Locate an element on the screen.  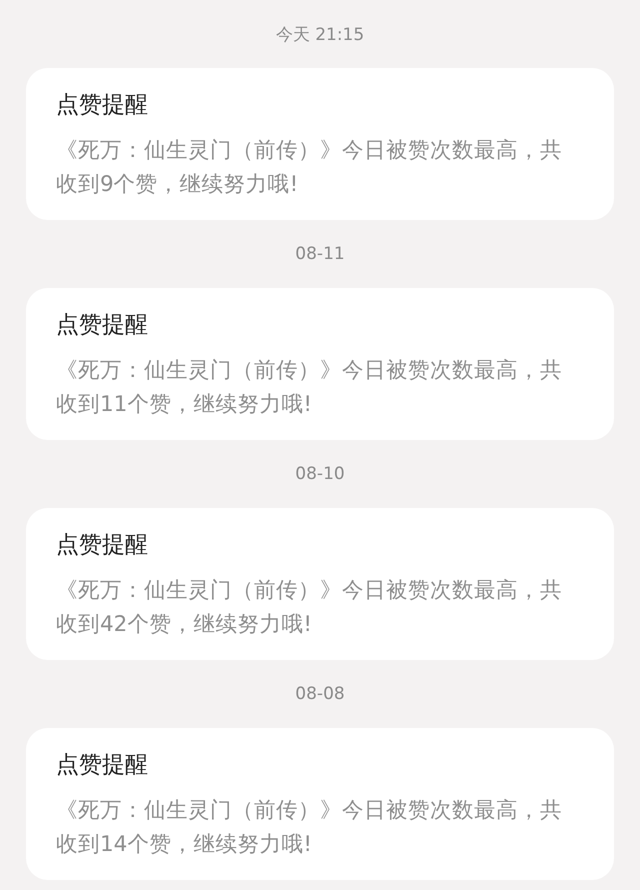
notification-message: 《死万：仙生灵门（前传）》今日被赞次数最高，共收到9个赞，继续努力哦! is located at coordinates (309, 168).